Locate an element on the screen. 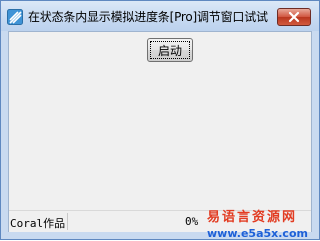 This screenshot has height=241, width=320. close-icon is located at coordinates (294, 17).